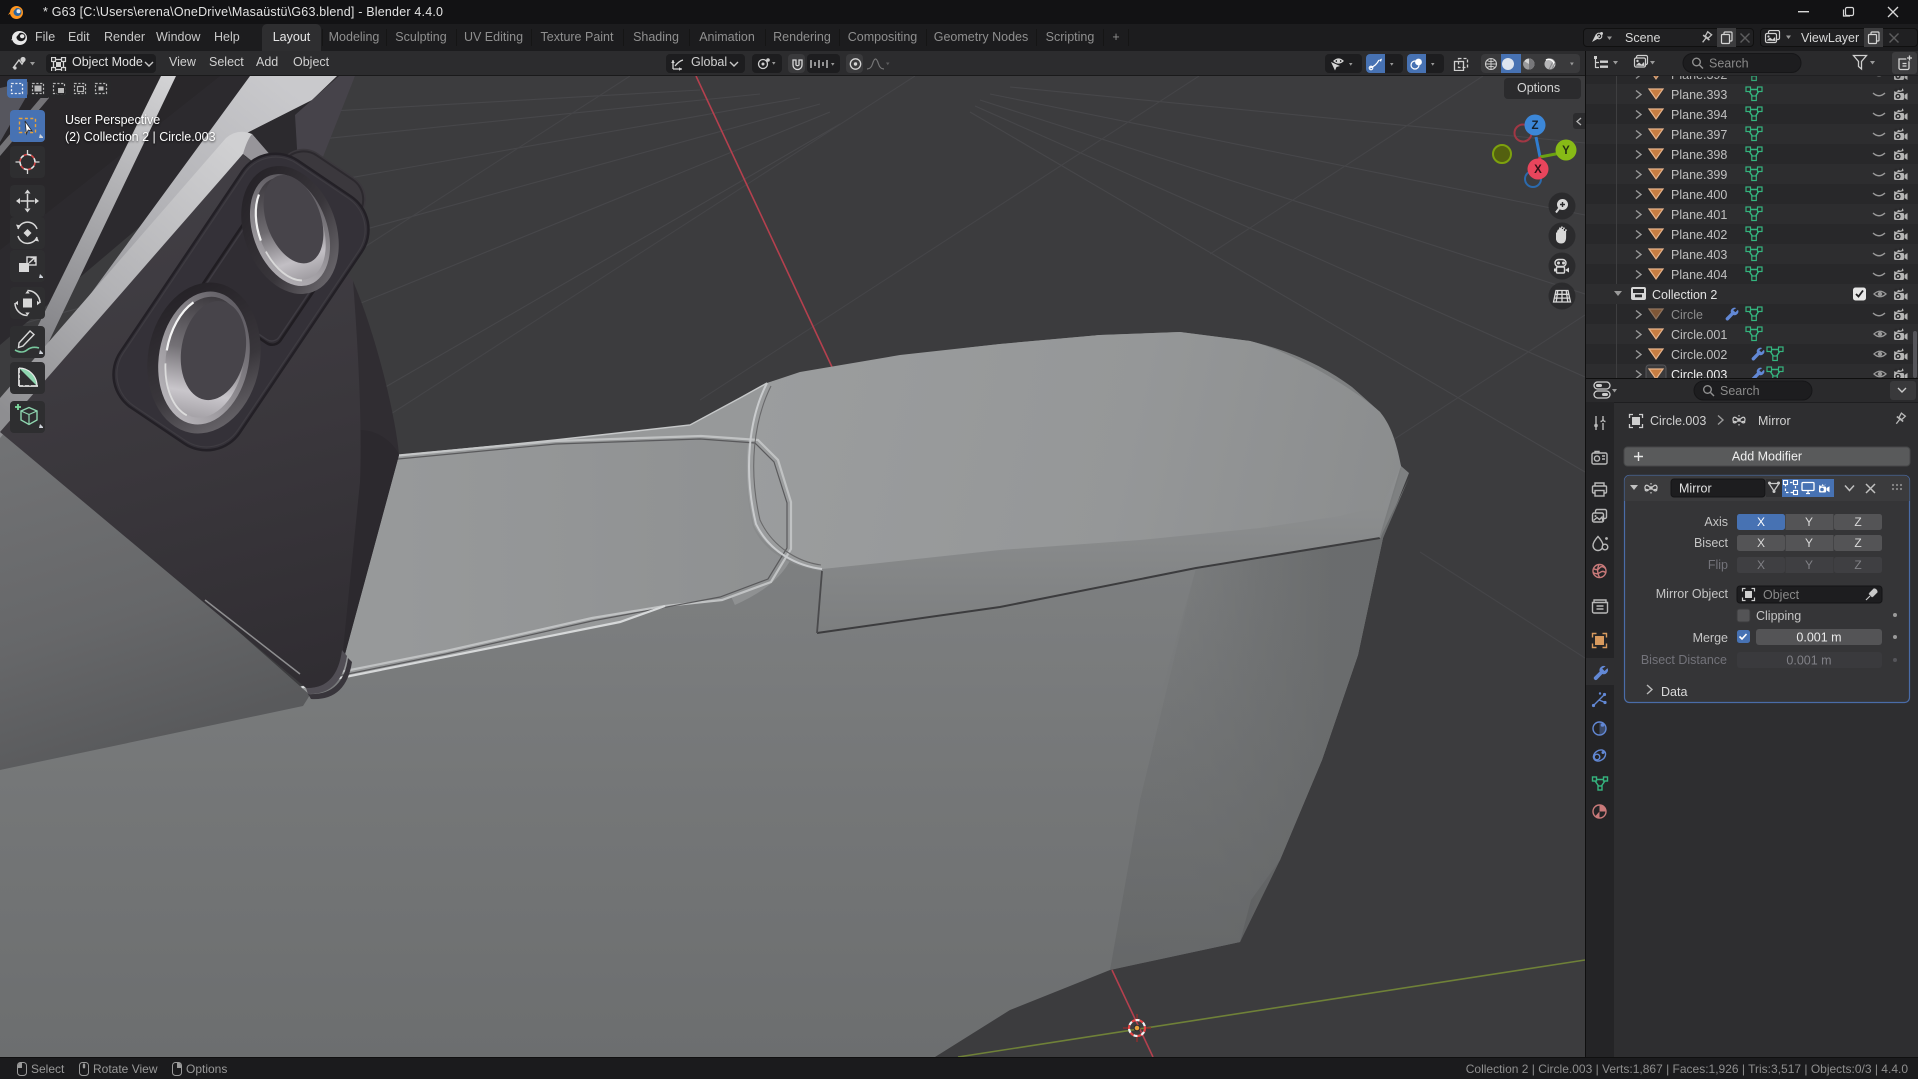 This screenshot has width=1918, height=1079. What do you see at coordinates (1699, 175) in the screenshot?
I see `svg-text: Plane.399` at bounding box center [1699, 175].